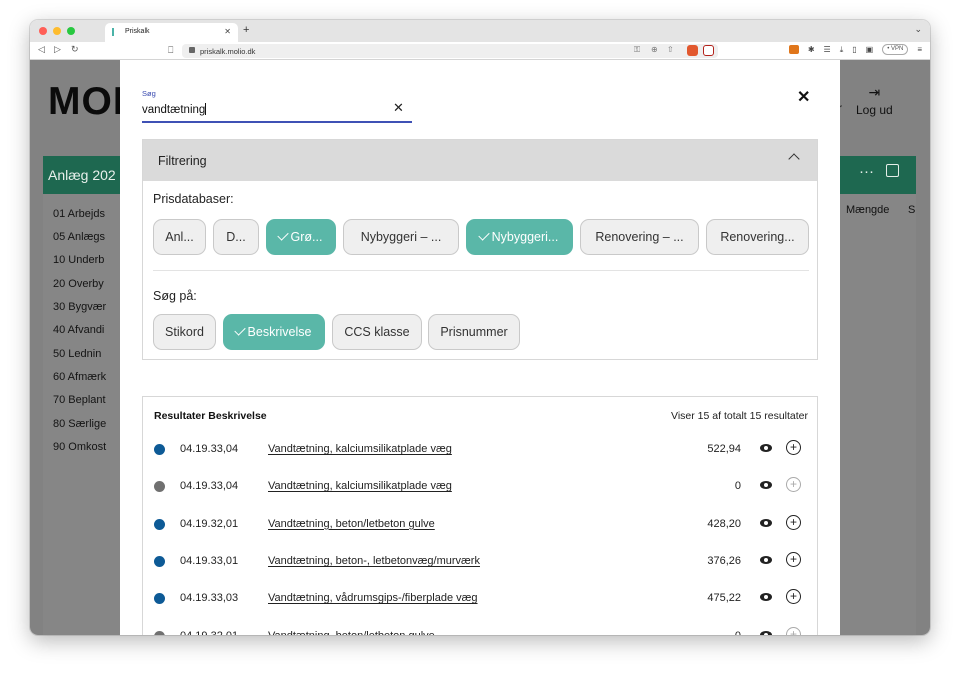 Image resolution: width=960 pixels, height=675 pixels. I want to click on search-on-label: Søg på:, so click(175, 296).